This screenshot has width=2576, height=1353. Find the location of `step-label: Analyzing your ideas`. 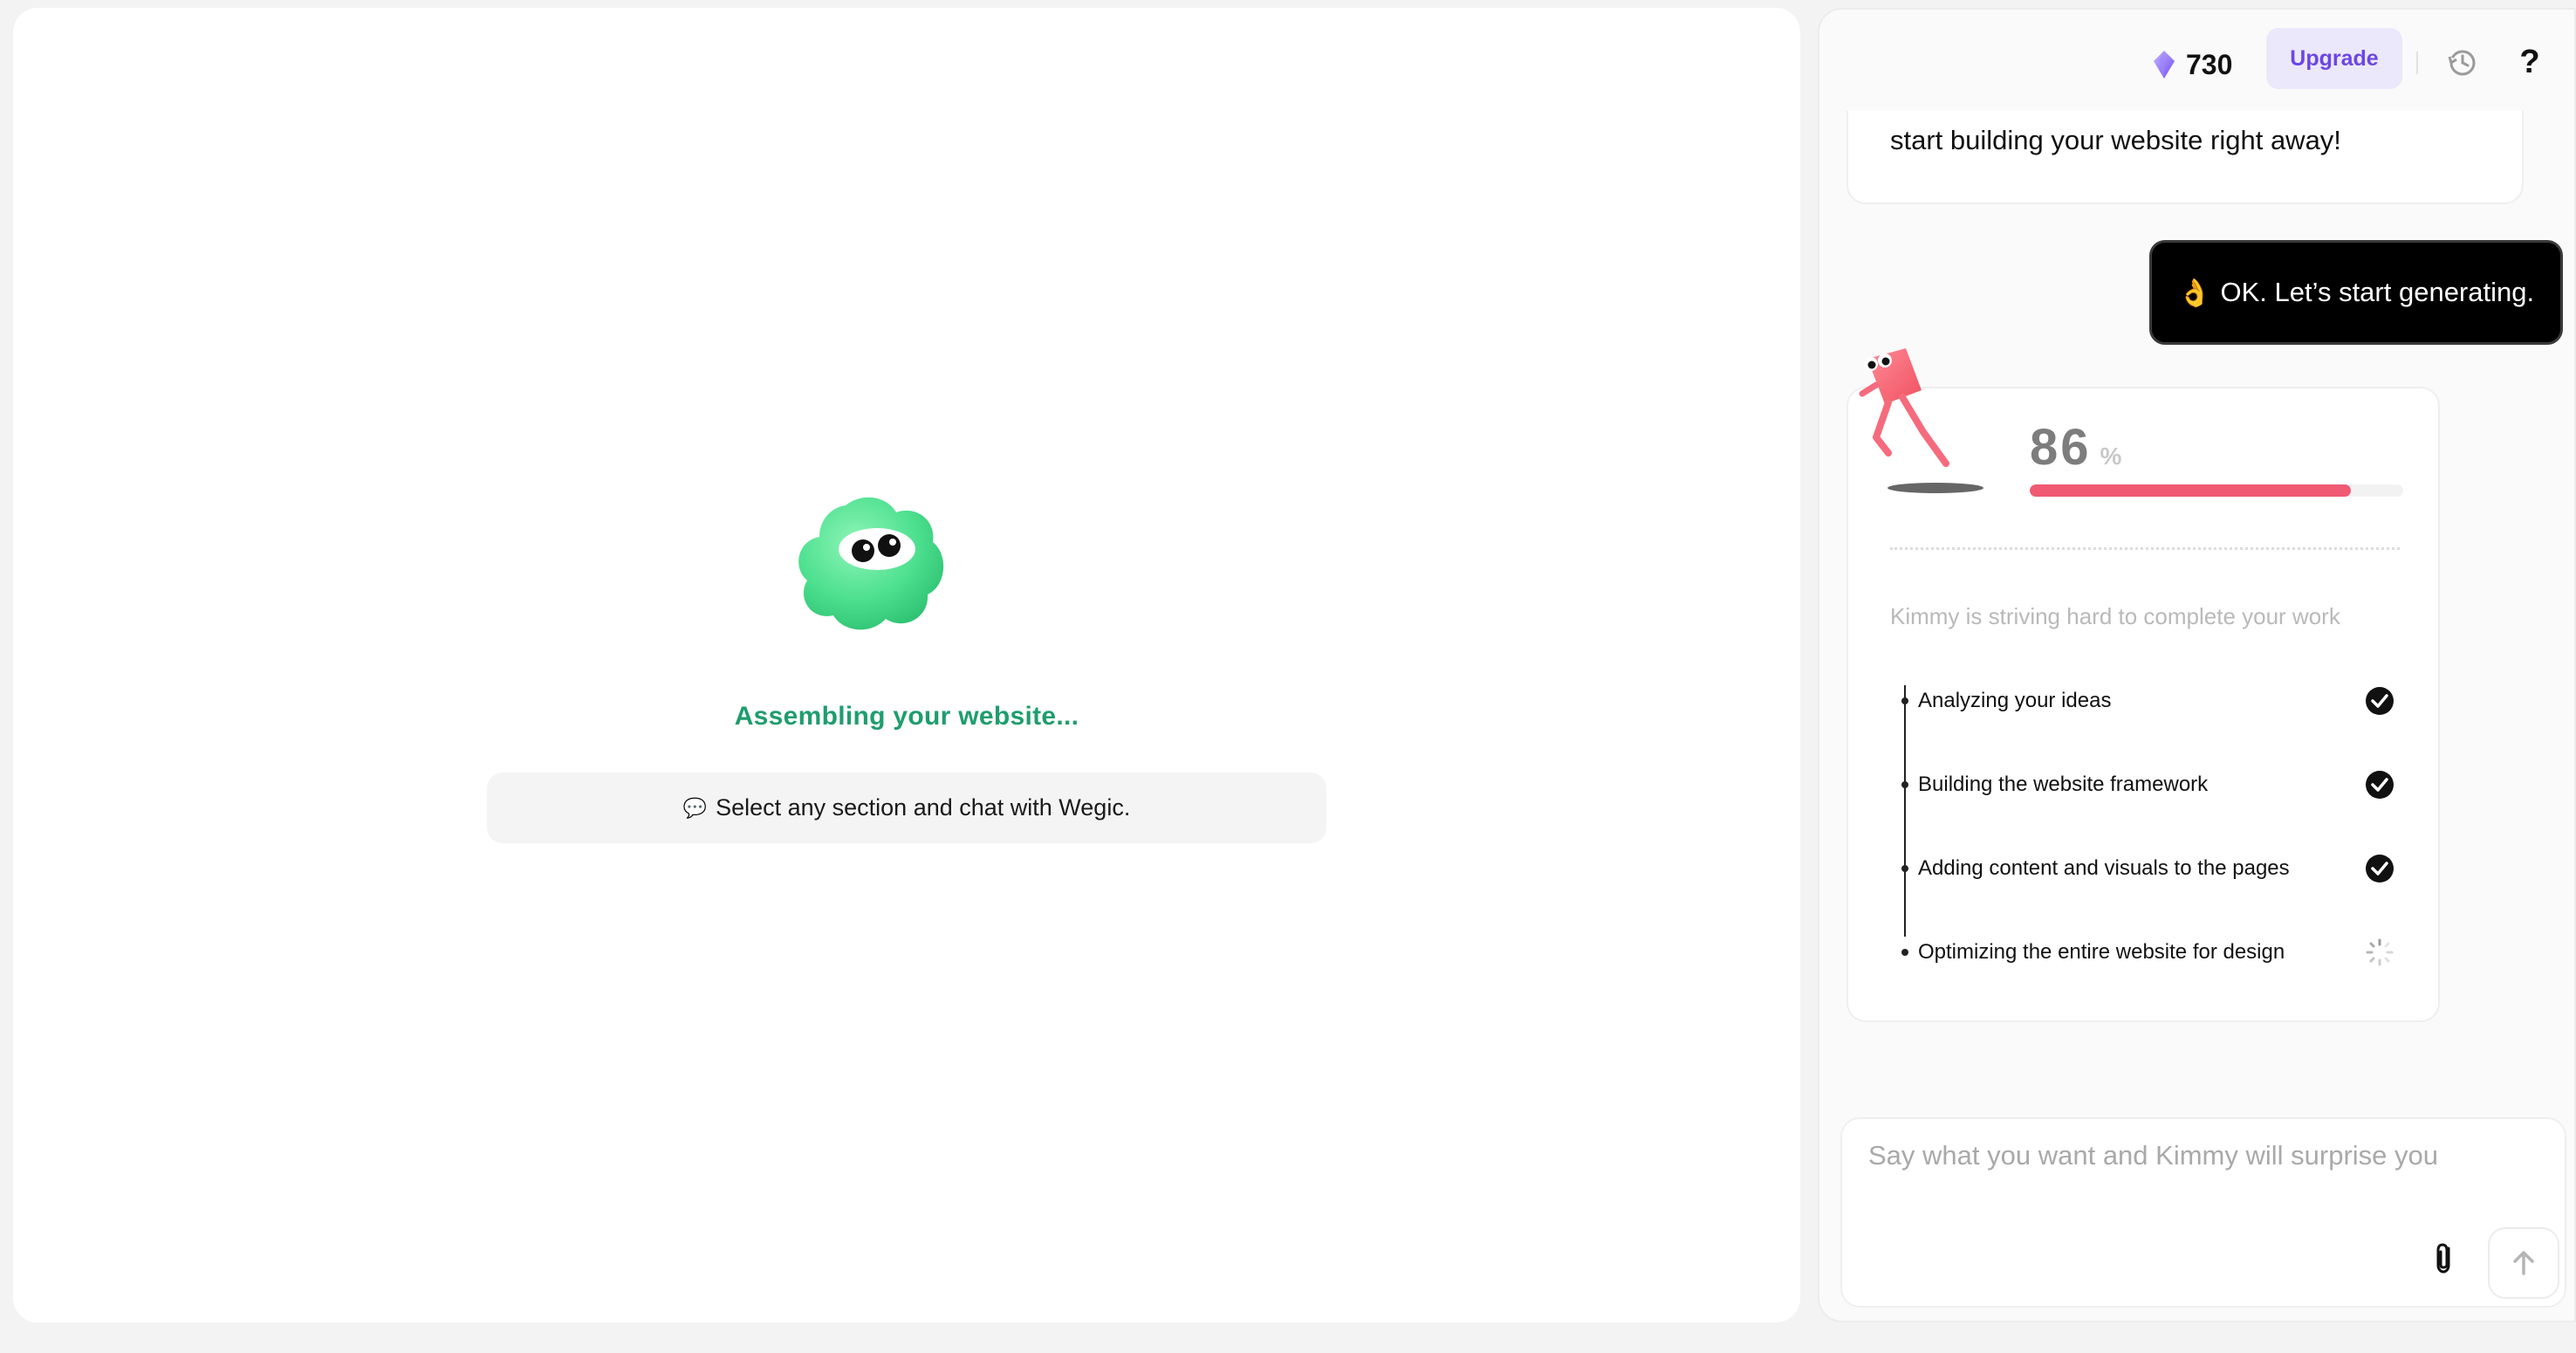

step-label: Analyzing your ideas is located at coordinates (2015, 700).